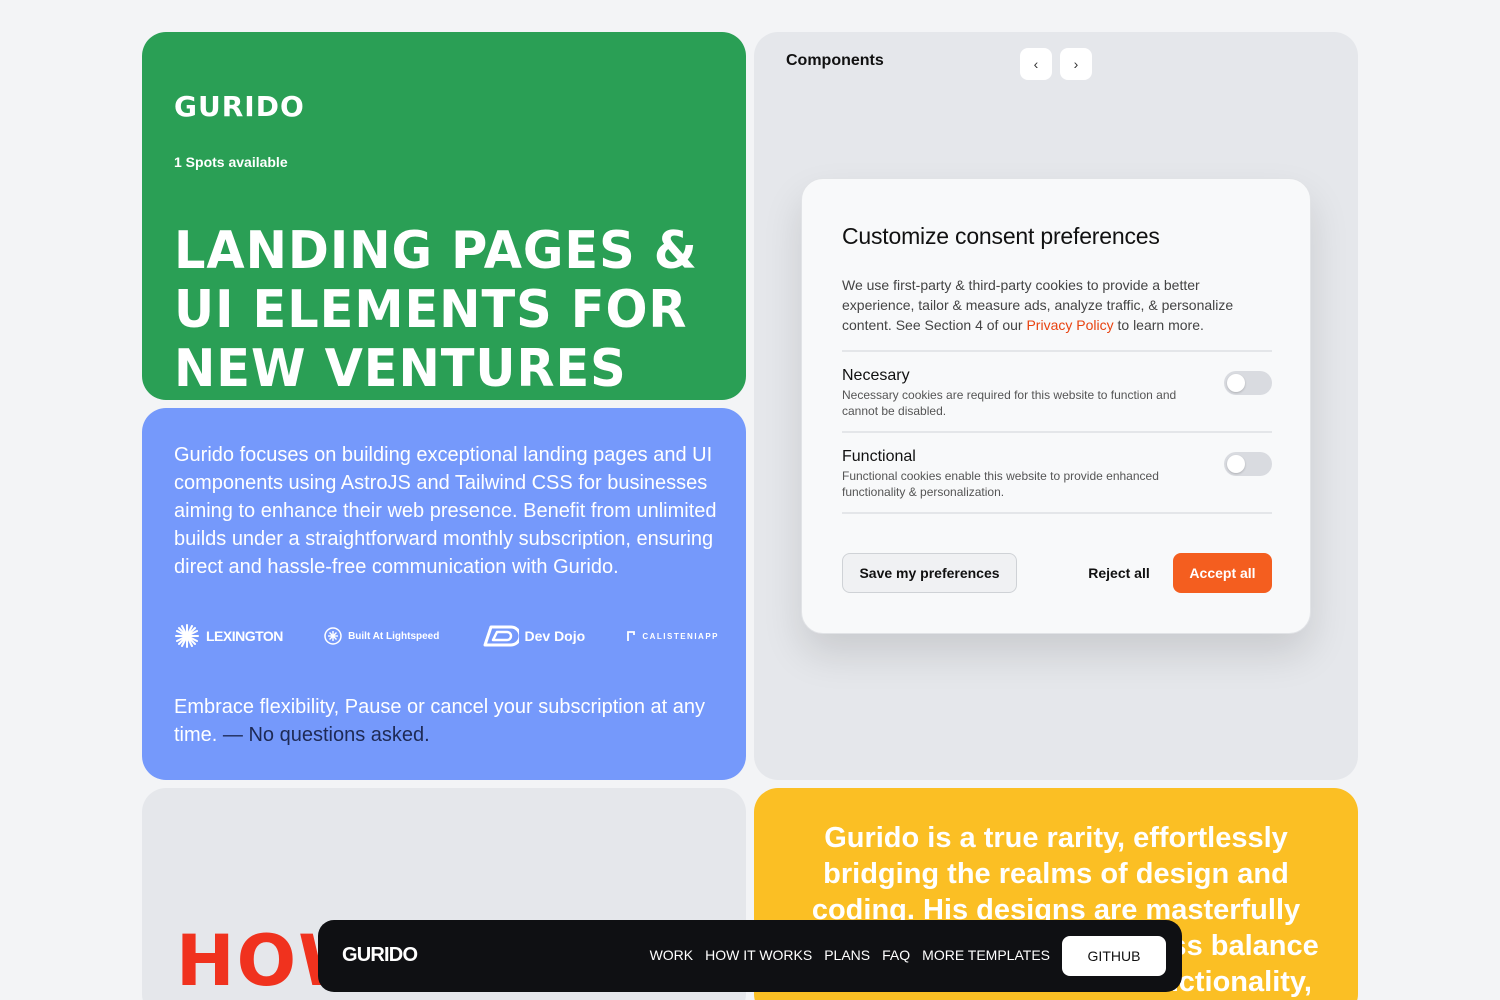 The width and height of the screenshot is (1500, 1000). What do you see at coordinates (380, 955) in the screenshot?
I see `navbar-brand: GURIDO` at bounding box center [380, 955].